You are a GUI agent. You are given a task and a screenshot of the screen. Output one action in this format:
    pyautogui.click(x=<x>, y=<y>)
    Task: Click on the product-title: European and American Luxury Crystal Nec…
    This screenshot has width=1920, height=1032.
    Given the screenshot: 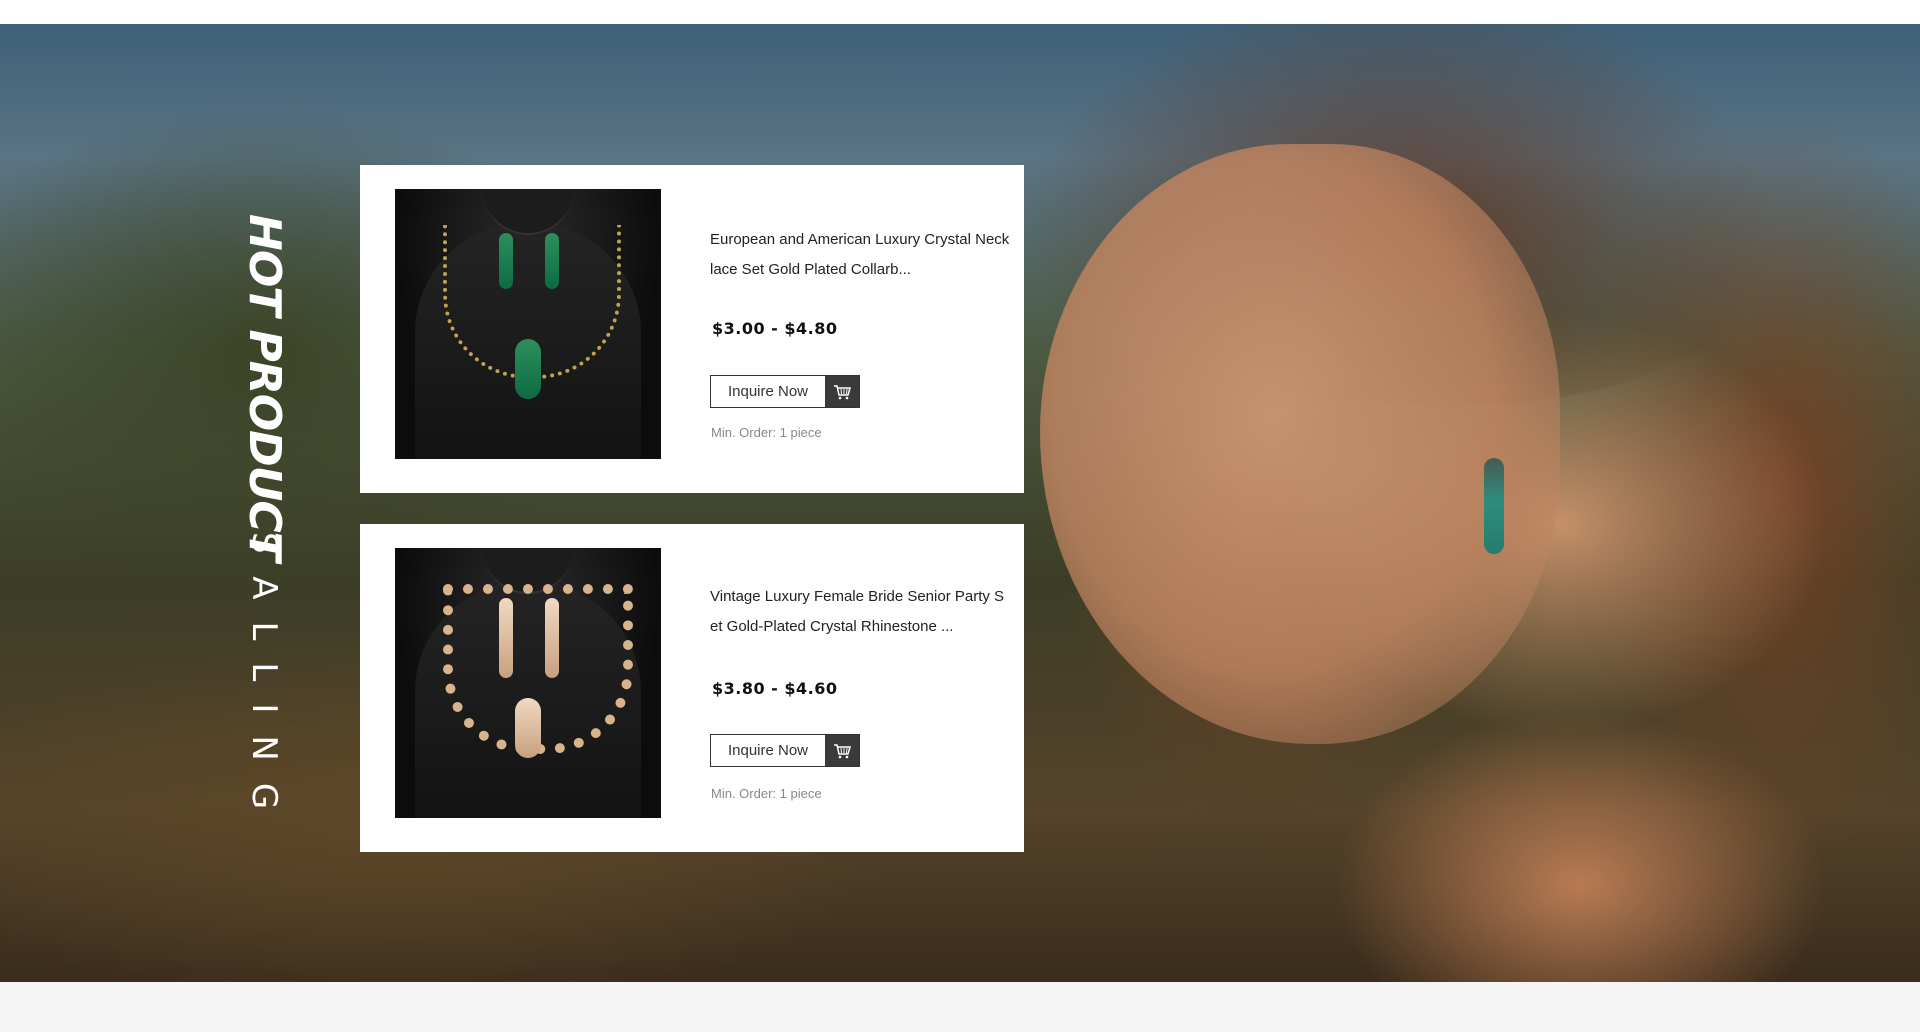 What is the action you would take?
    pyautogui.click(x=860, y=255)
    